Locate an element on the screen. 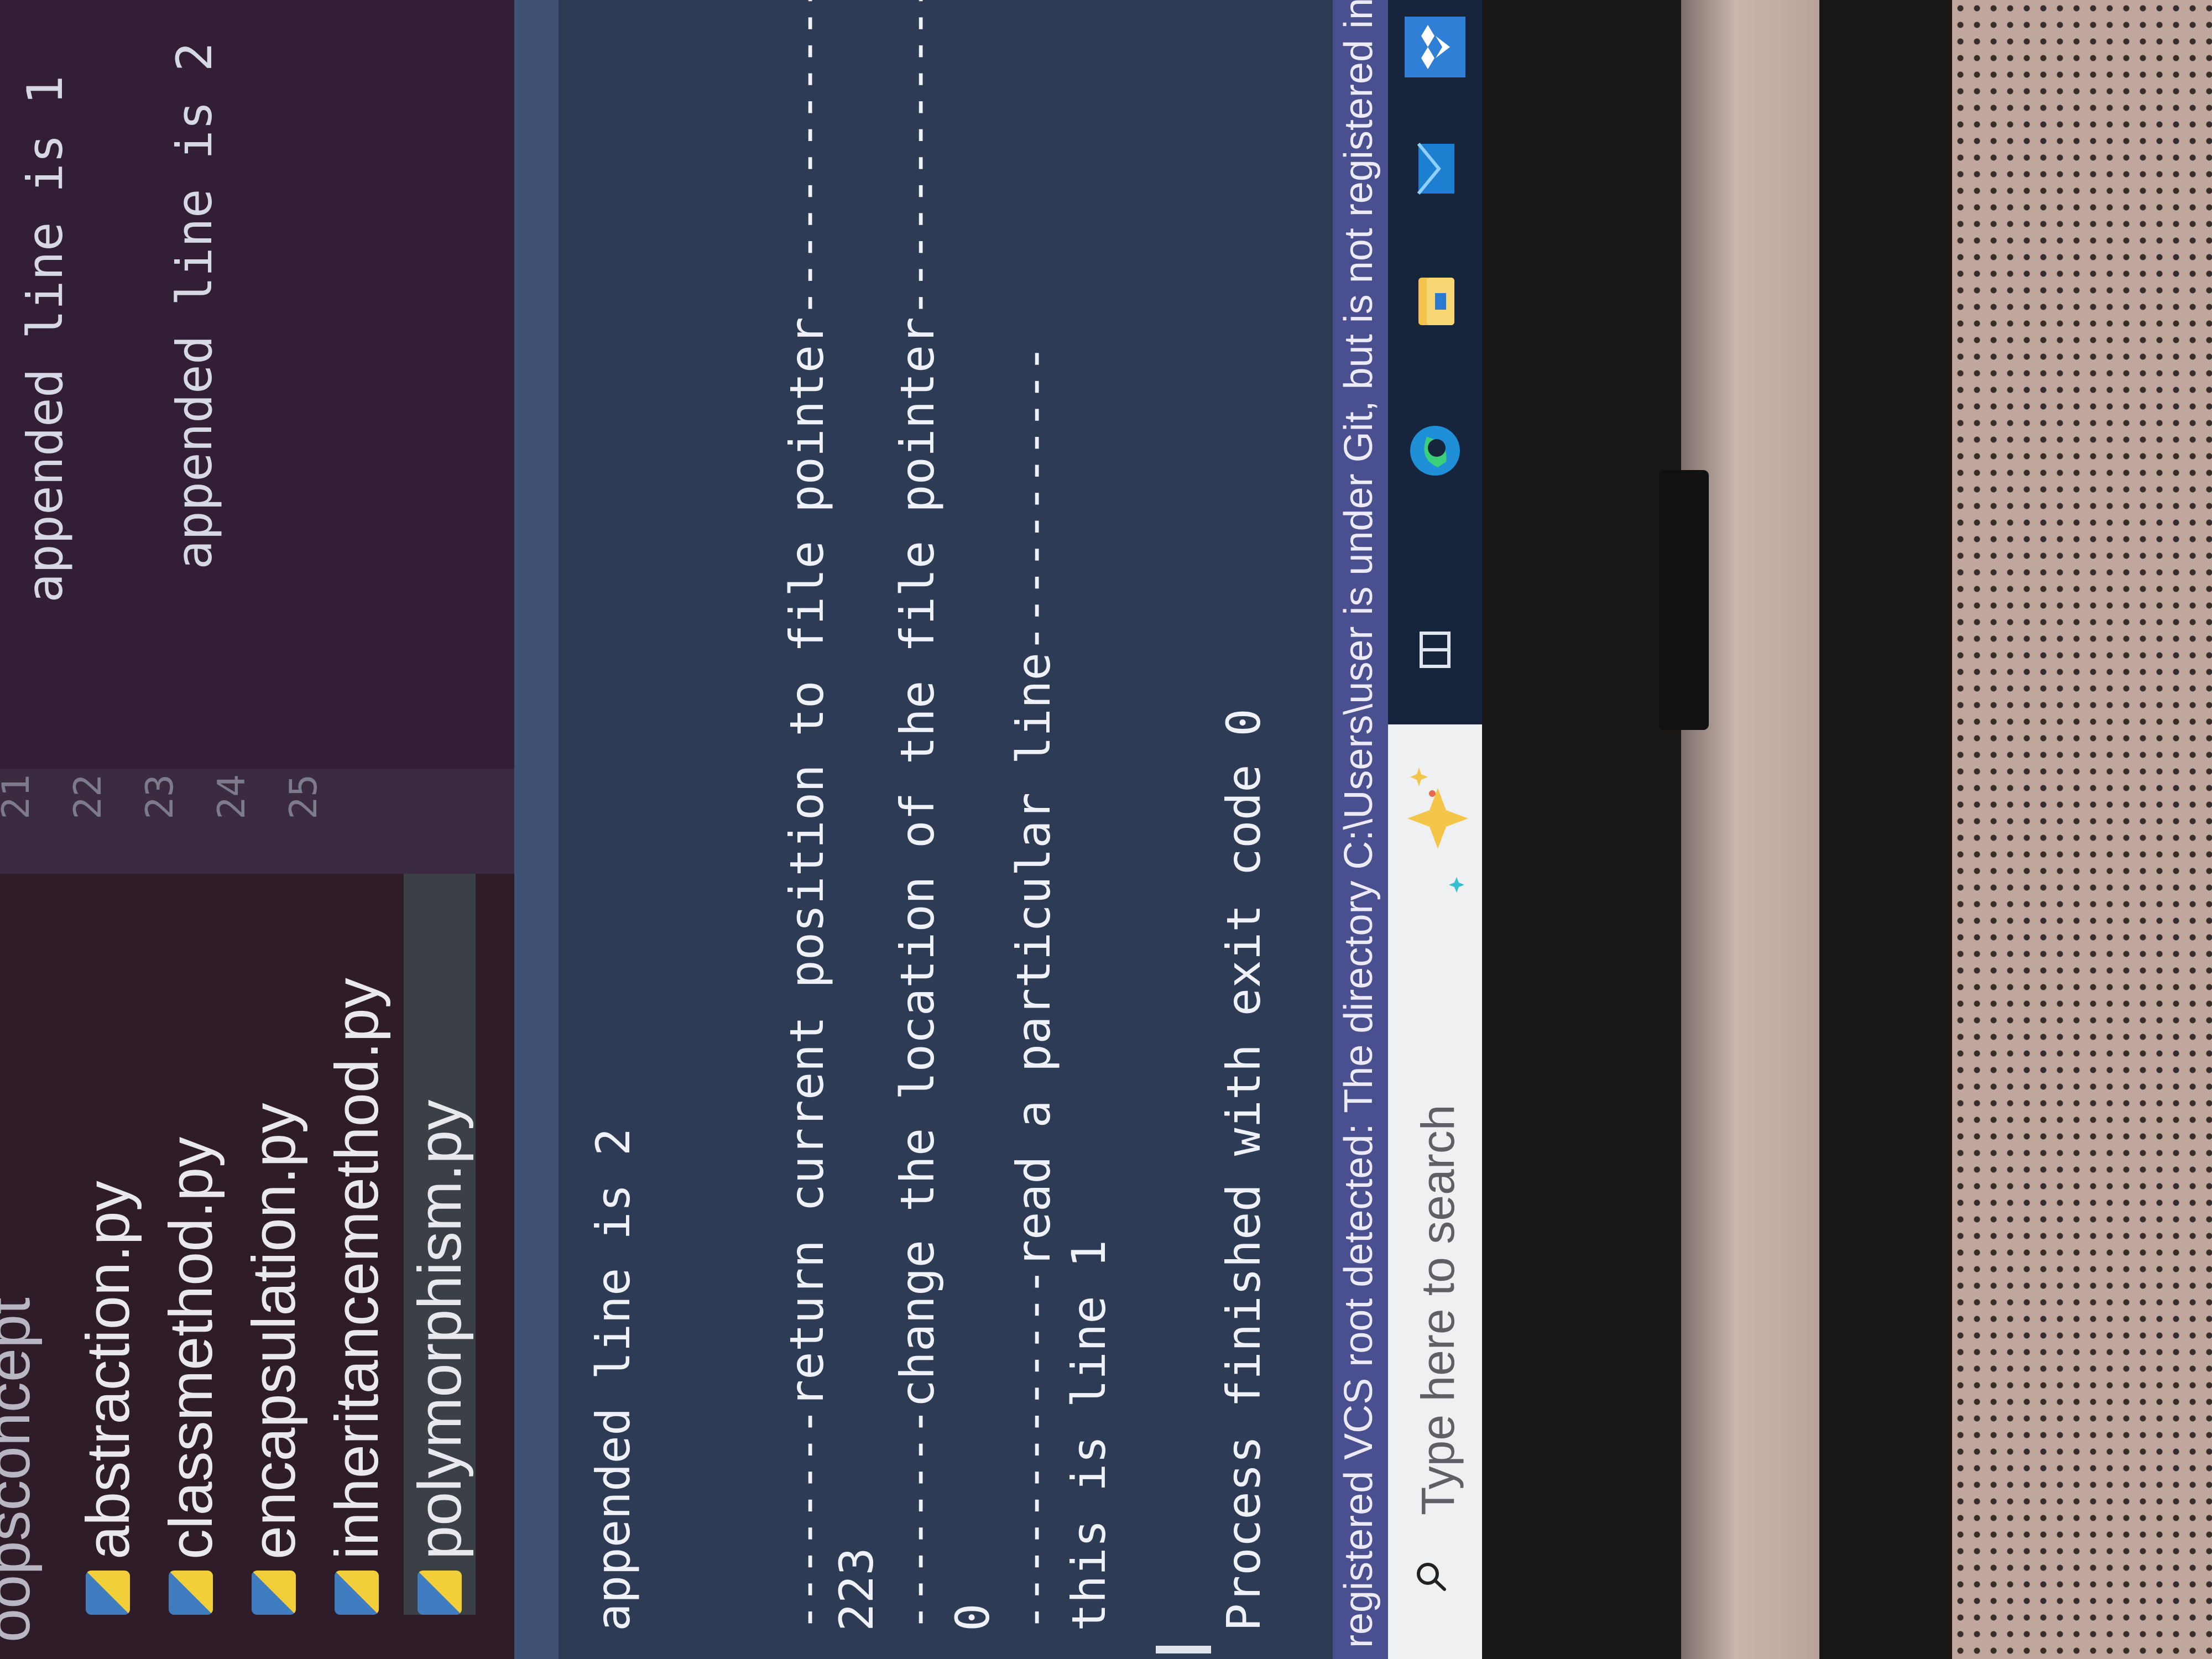 Image resolution: width=2212 pixels, height=1659 pixels. tree-file-polymorphism: polymorphism.py is located at coordinates (440, 1245).